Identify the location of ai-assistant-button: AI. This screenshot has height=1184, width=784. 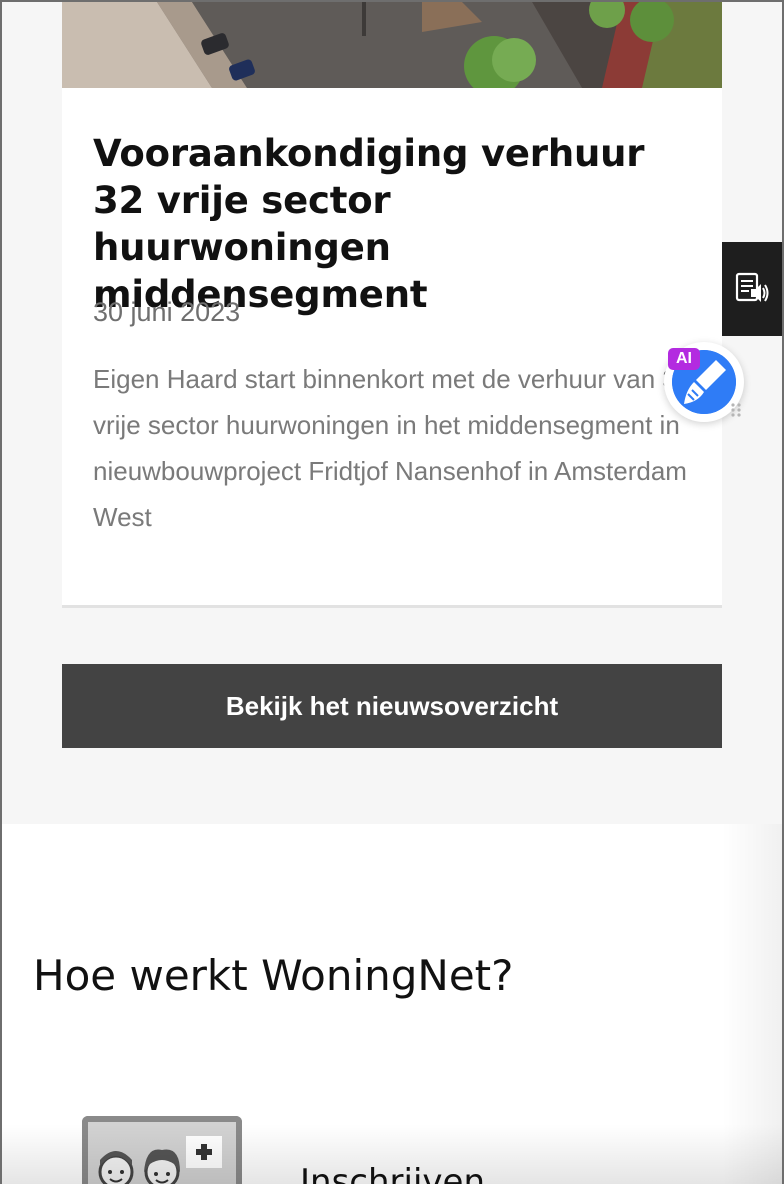
(704, 382).